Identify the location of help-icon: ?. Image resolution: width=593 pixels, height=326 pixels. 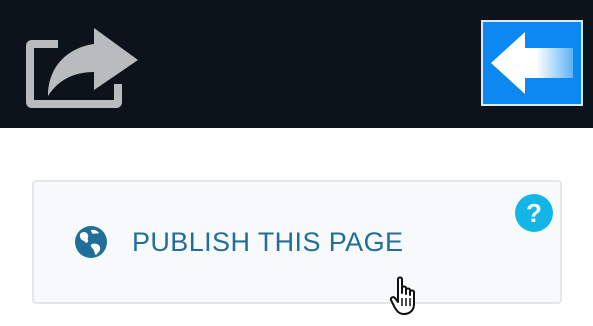
(534, 213).